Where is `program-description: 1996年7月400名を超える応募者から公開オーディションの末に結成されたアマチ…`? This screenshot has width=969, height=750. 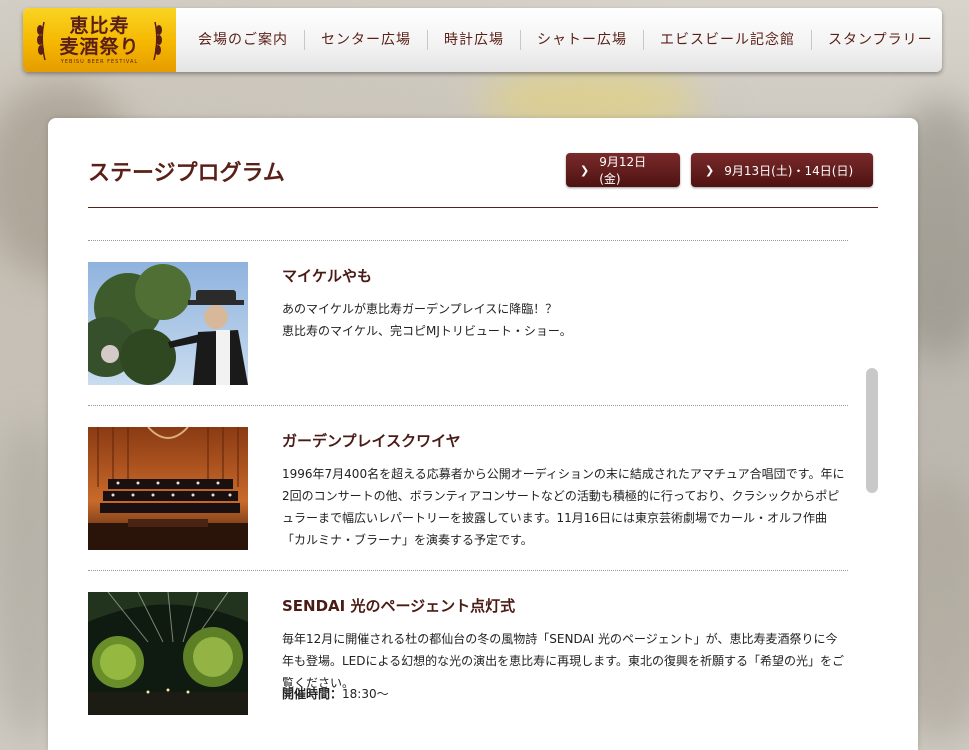 program-description: 1996年7月400名を超える応募者から公開オーディションの末に結成されたアマチ… is located at coordinates (563, 507).